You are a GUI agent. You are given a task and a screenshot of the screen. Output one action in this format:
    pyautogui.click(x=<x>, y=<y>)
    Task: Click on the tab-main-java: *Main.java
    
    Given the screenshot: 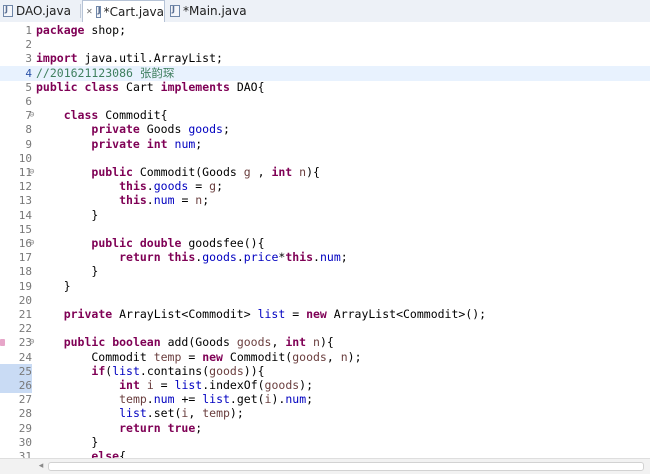 What is the action you would take?
    pyautogui.click(x=207, y=11)
    